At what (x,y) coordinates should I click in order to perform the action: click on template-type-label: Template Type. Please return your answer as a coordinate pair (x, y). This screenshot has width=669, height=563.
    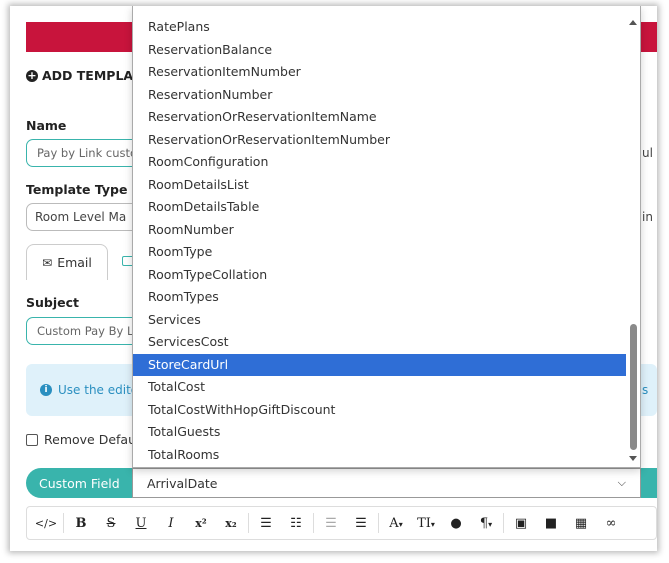
    Looking at the image, I should click on (77, 189).